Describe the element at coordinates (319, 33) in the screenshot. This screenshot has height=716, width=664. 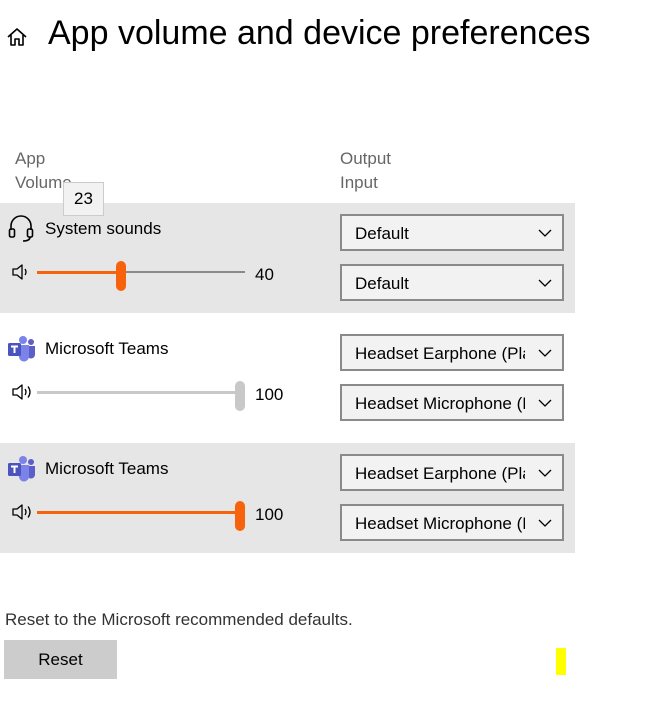
I see `page-title: App volume and device preferences` at that location.